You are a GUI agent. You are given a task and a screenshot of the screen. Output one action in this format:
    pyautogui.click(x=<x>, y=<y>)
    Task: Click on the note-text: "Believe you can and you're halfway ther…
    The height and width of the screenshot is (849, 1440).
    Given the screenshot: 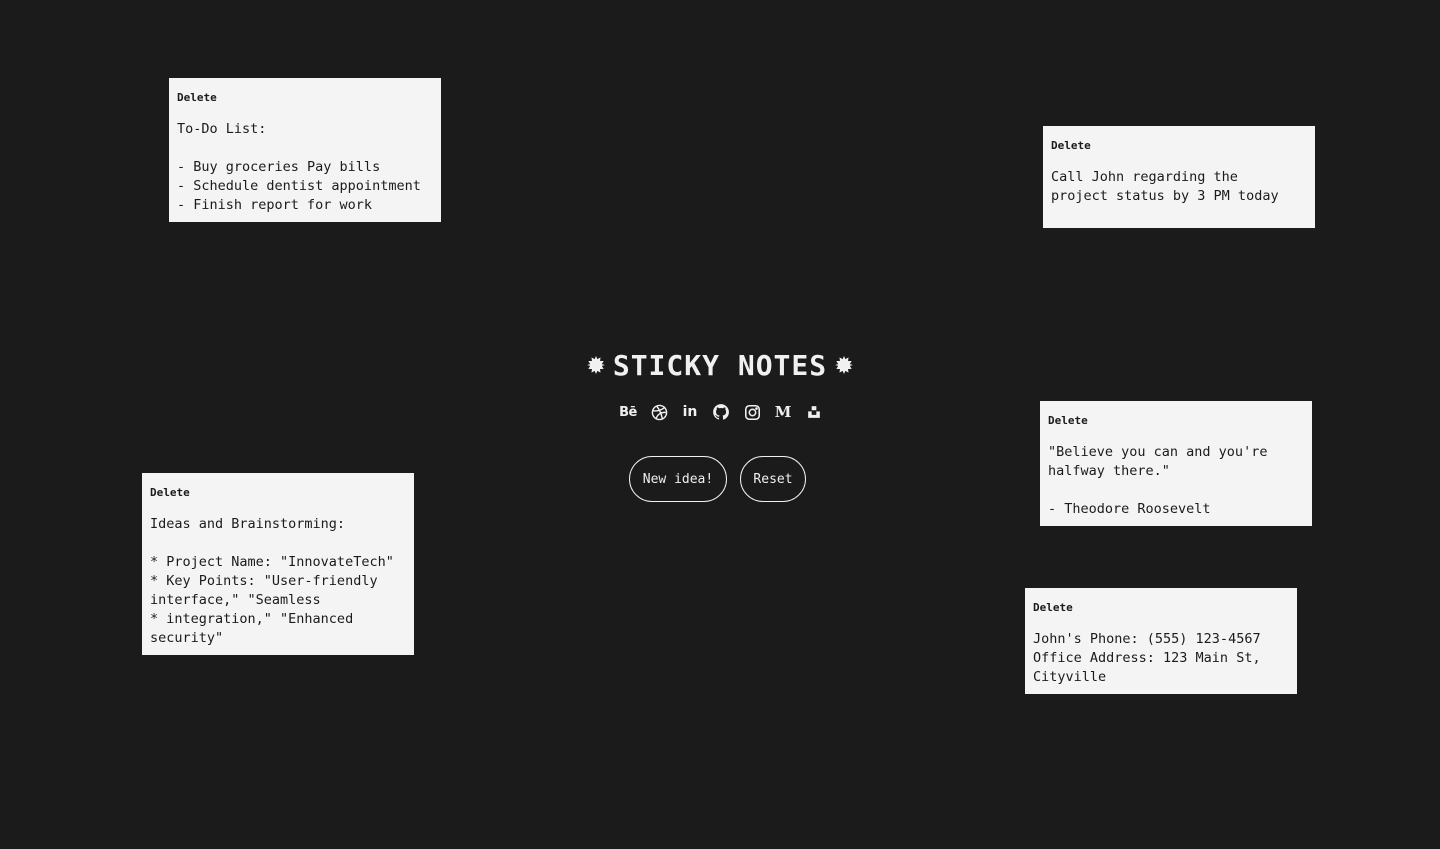 What is the action you would take?
    pyautogui.click(x=1176, y=481)
    